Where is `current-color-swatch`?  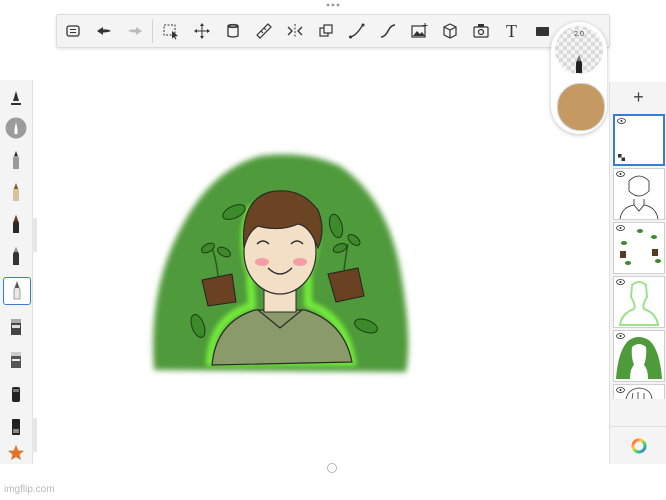 current-color-swatch is located at coordinates (581, 107).